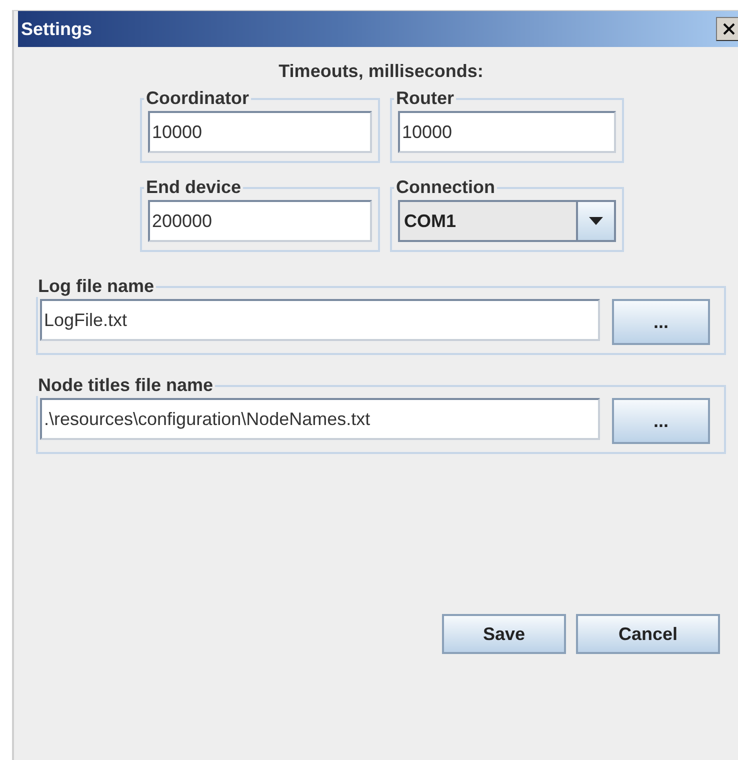 This screenshot has width=738, height=760. I want to click on dialog-button: Cancel, so click(648, 634).